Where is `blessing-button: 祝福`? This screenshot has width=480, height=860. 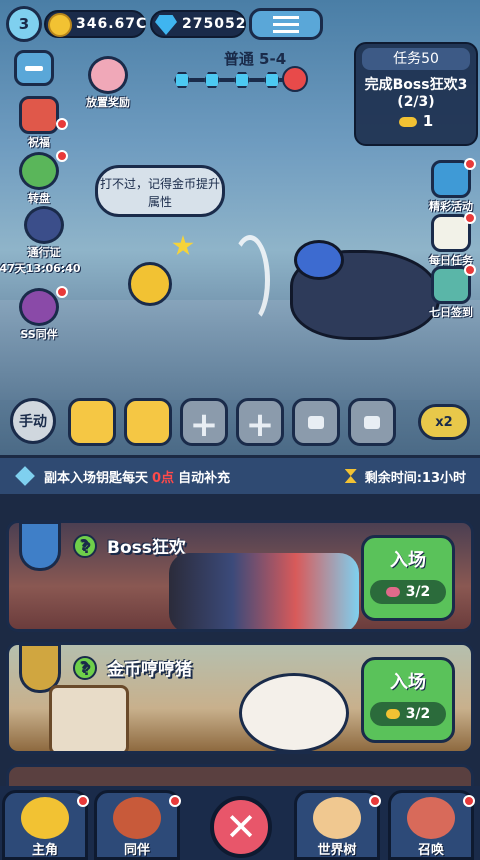 blessing-button: 祝福 is located at coordinates (41, 123).